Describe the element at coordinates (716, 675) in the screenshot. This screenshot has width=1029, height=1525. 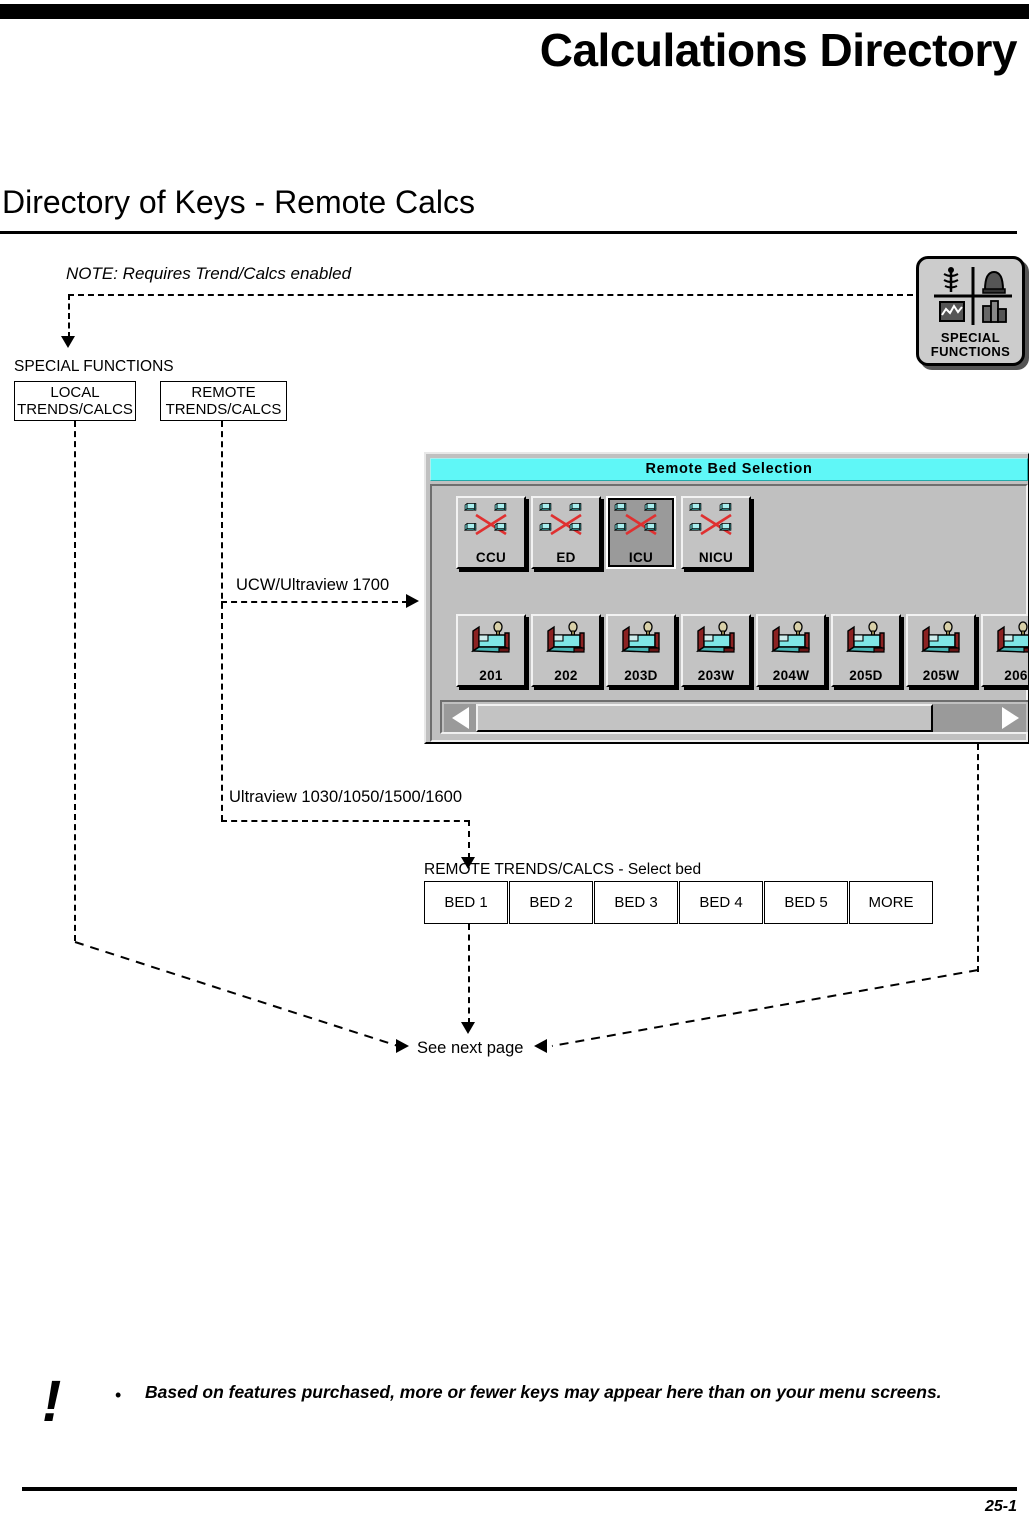
I see `bed-button-label: 203W` at that location.